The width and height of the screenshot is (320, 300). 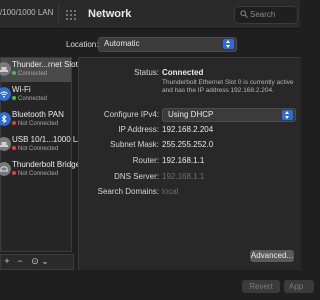 I want to click on service-name: Thunderbolt Bridge, so click(x=46, y=164).